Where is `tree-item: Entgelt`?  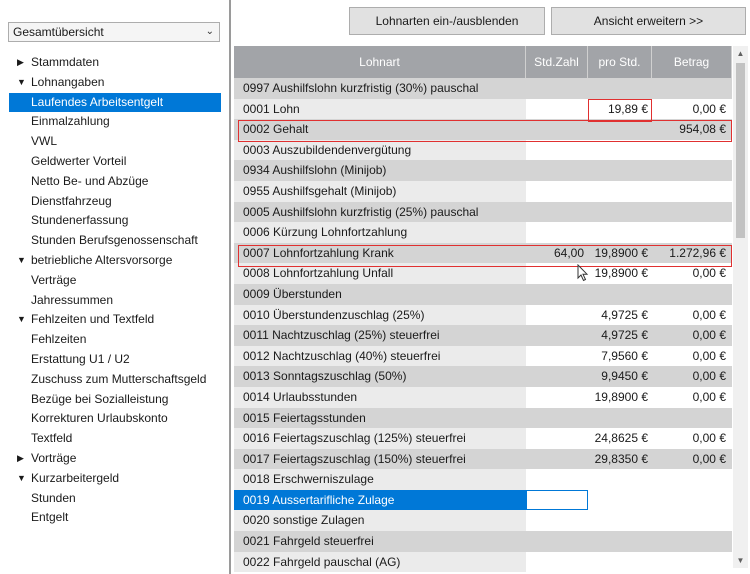 tree-item: Entgelt is located at coordinates (114, 518).